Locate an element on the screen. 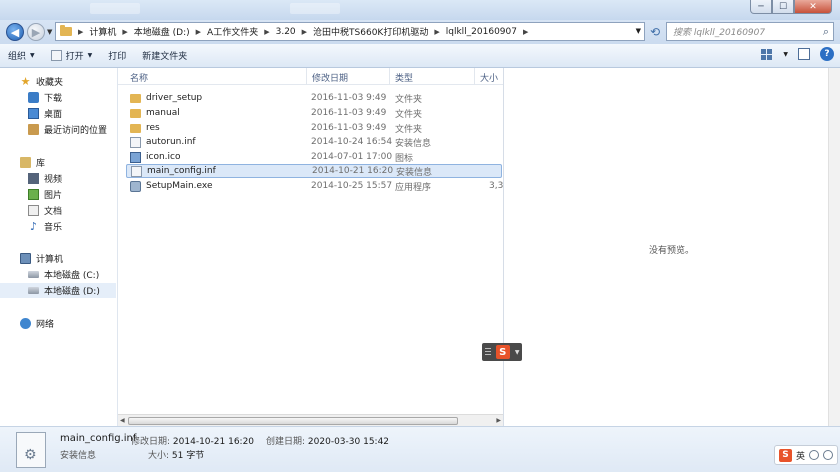 The image size is (840, 472). open-button: 打开 ▼ is located at coordinates (72, 56).